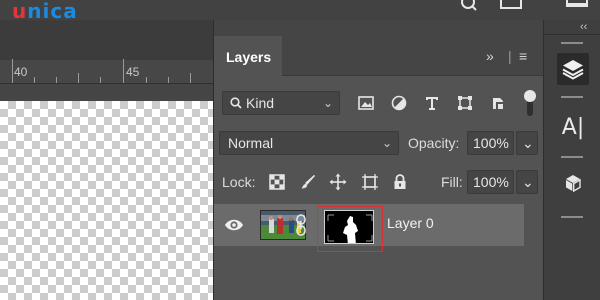  I want to click on blend-mode-value: Normal, so click(251, 143).